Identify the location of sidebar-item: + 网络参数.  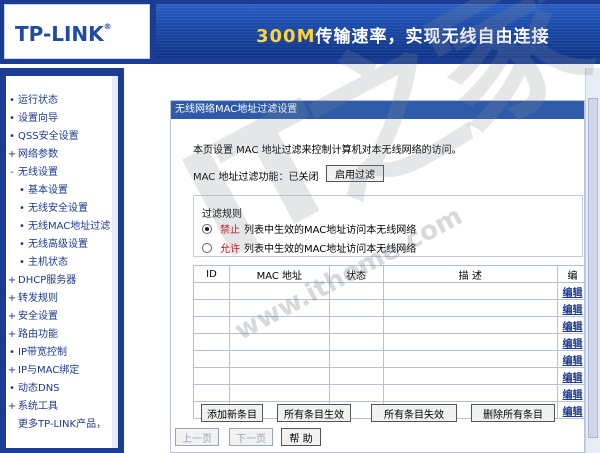
(62, 155).